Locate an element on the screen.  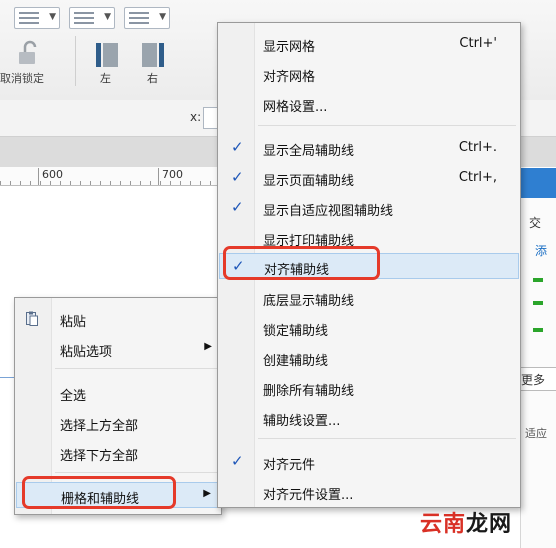
menu-item-shortcut: Ctrl+, is located at coordinates (477, 177).